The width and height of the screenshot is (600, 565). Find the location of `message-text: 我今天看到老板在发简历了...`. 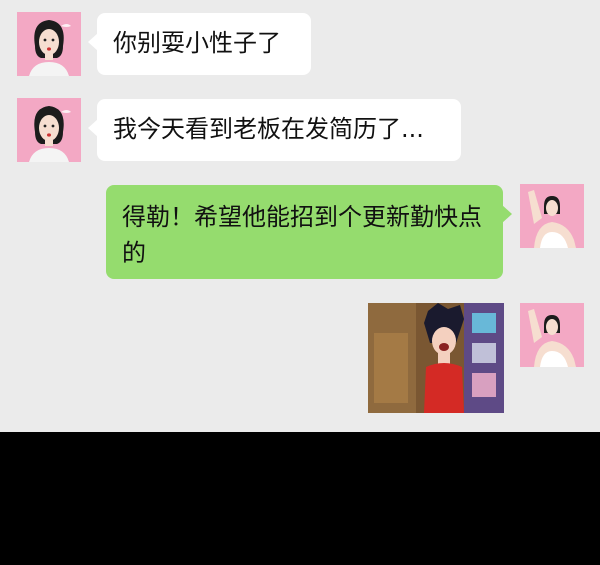

message-text: 我今天看到老板在发简历了... is located at coordinates (268, 129).